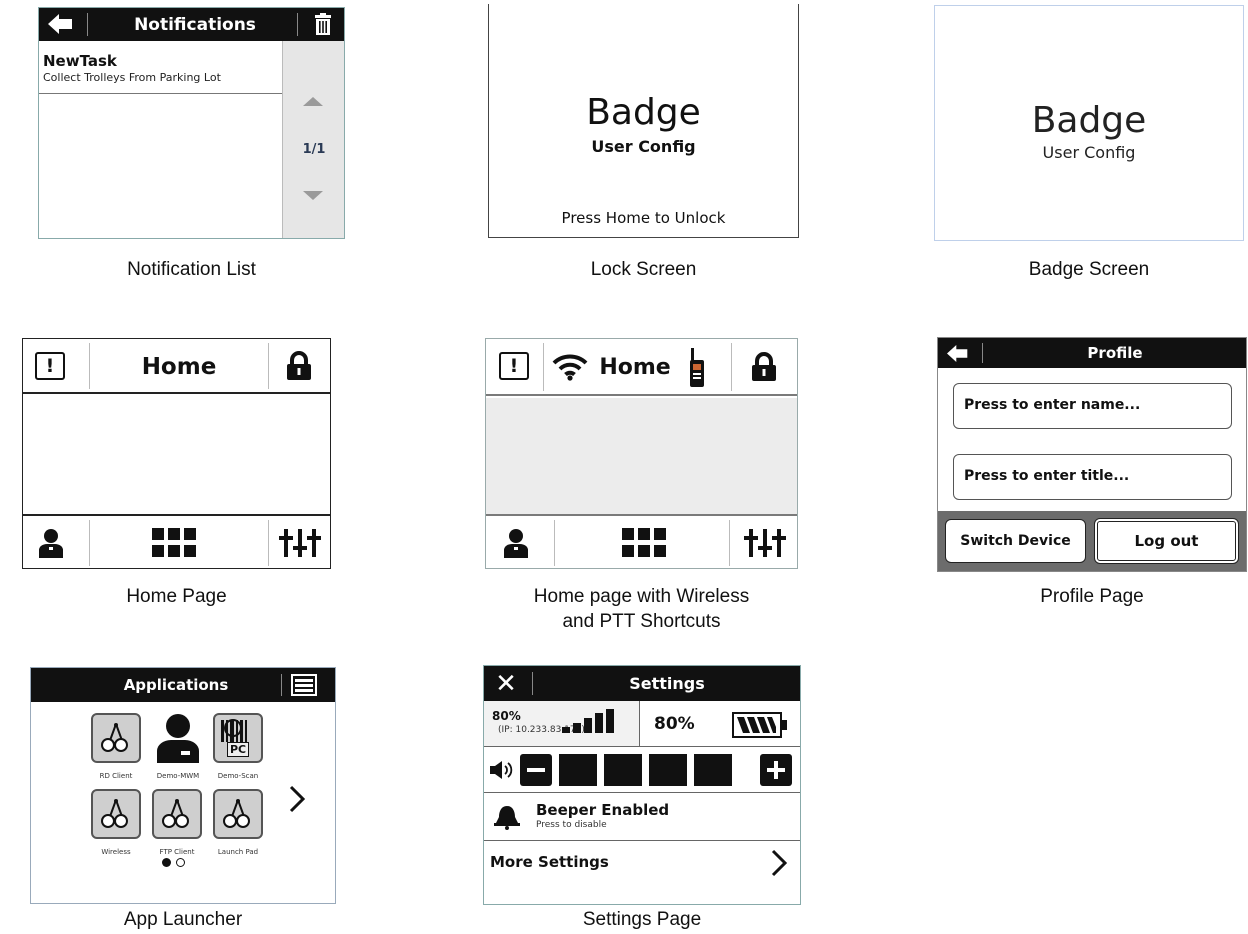  Describe the element at coordinates (507, 817) in the screenshot. I see `bell-icon` at that location.